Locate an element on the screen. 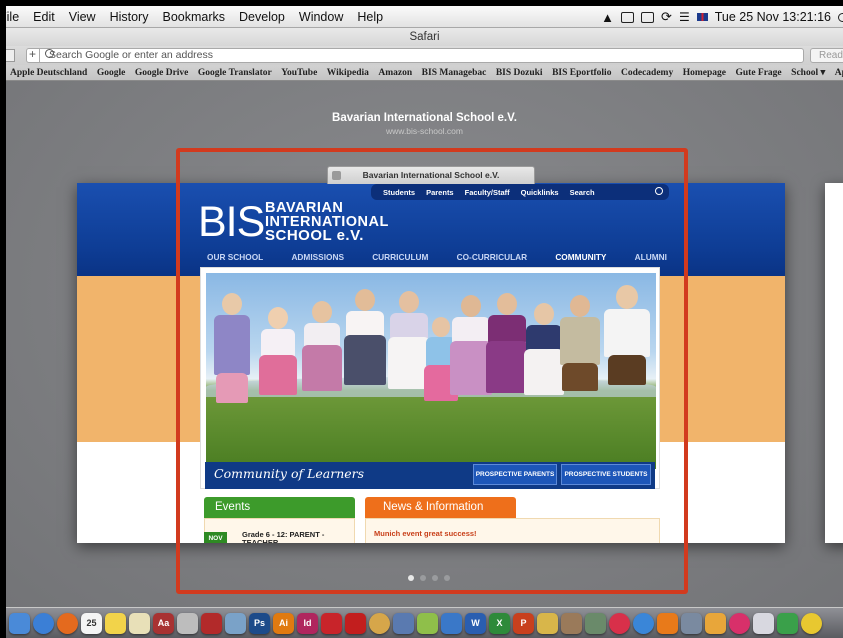 The height and width of the screenshot is (638, 843). powerpoint-icon: P is located at coordinates (523, 623).